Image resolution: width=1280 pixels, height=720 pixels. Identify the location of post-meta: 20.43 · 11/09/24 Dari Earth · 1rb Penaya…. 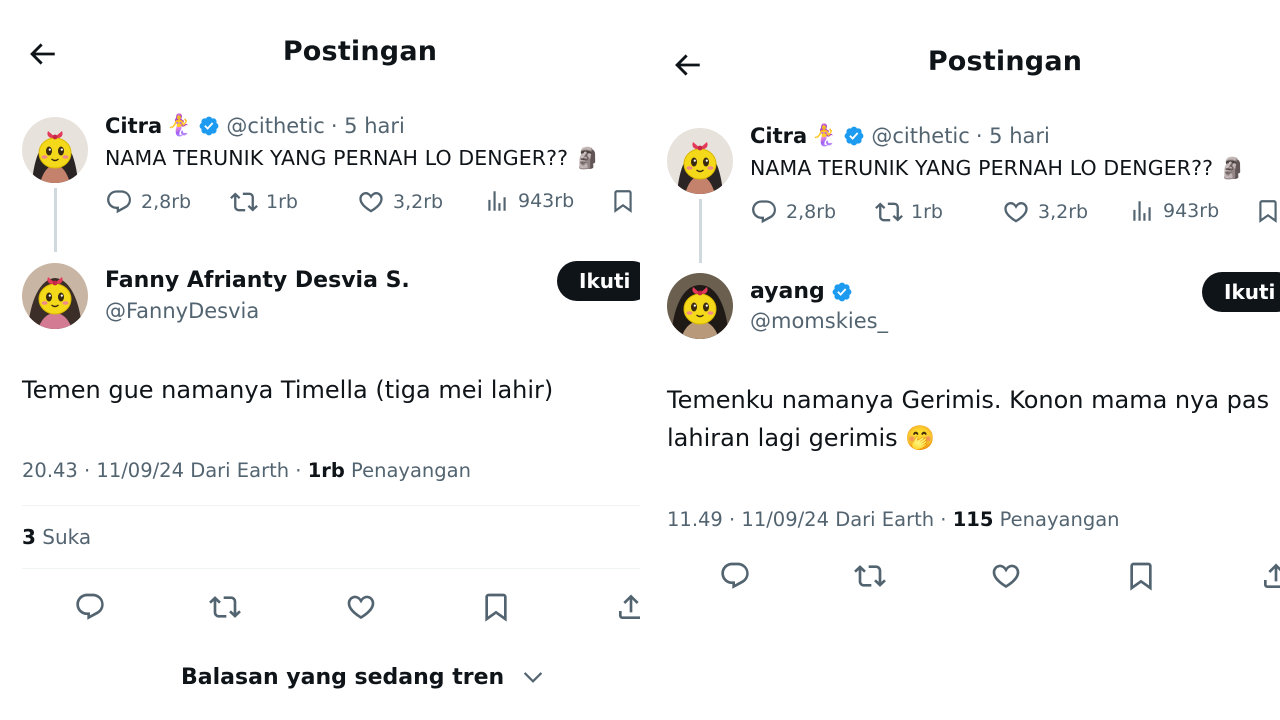
(246, 470).